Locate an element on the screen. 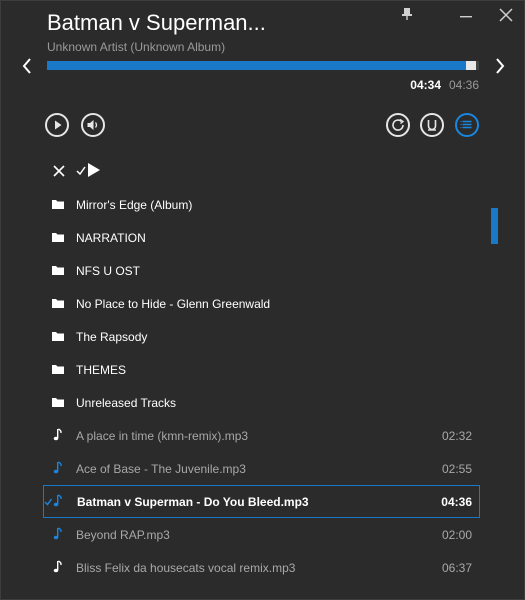  volume-button is located at coordinates (93, 125).